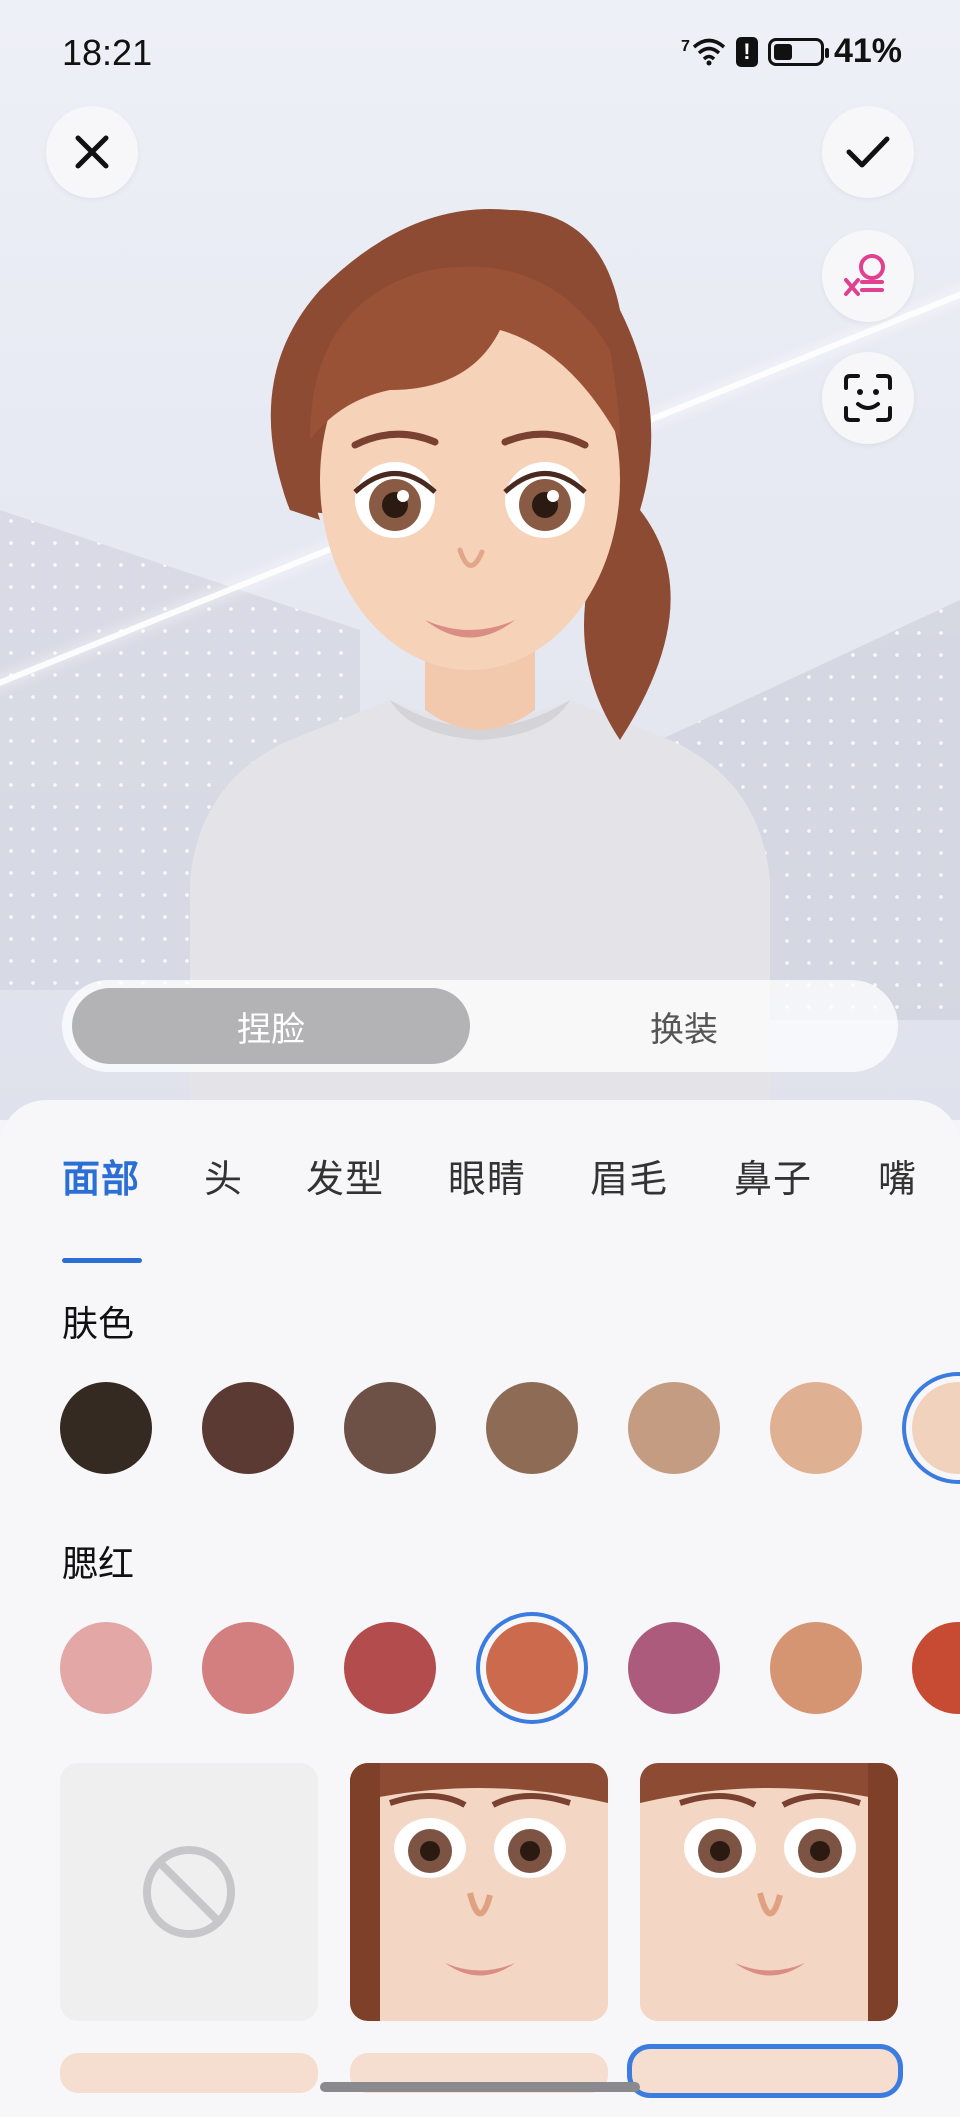 Image resolution: width=960 pixels, height=2117 pixels. Describe the element at coordinates (746, 51) in the screenshot. I see `alert-icon: !` at that location.